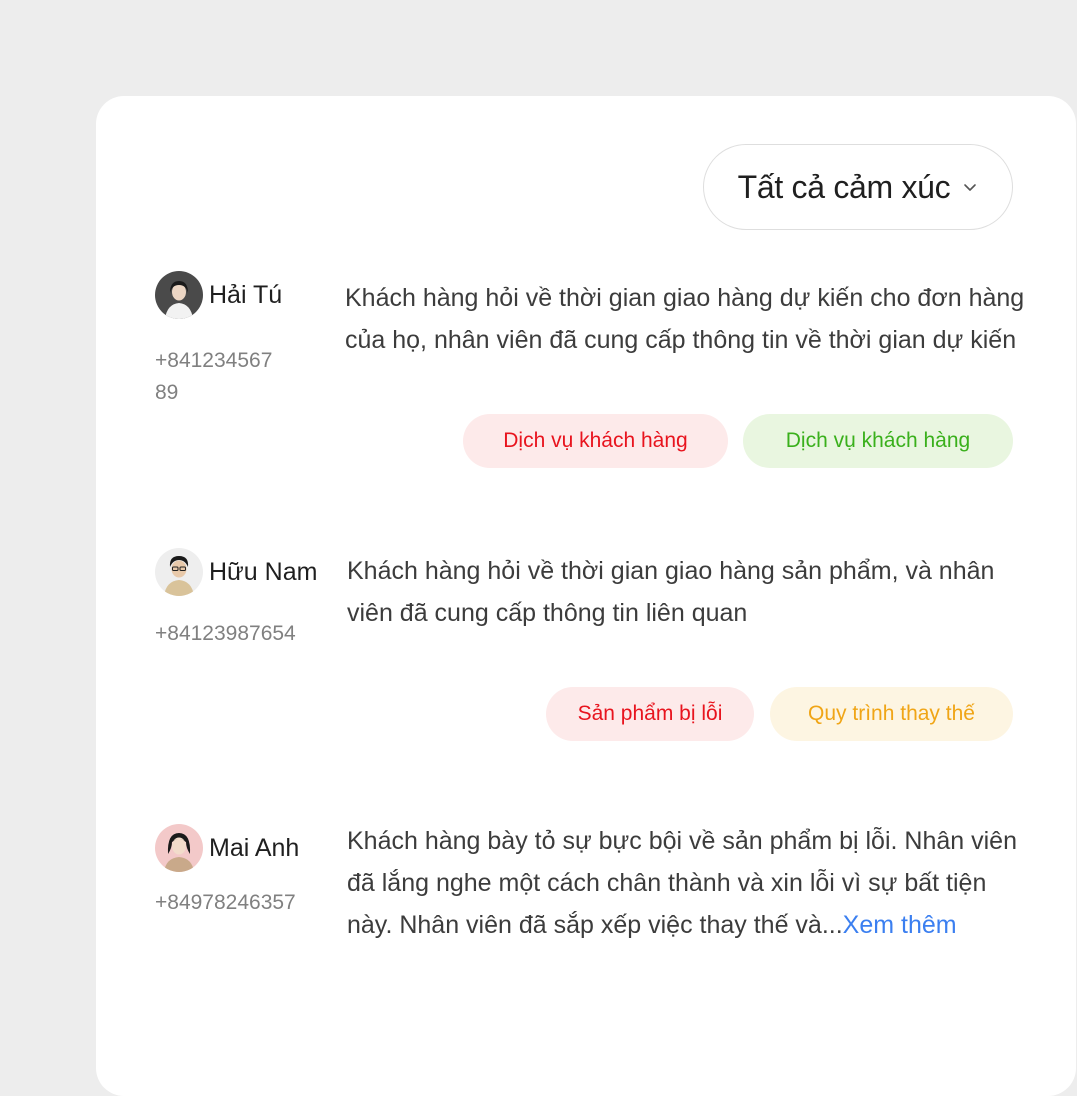 Image resolution: width=1077 pixels, height=1096 pixels. I want to click on topic-tag: Dịch vụ khách hàng, so click(595, 441).